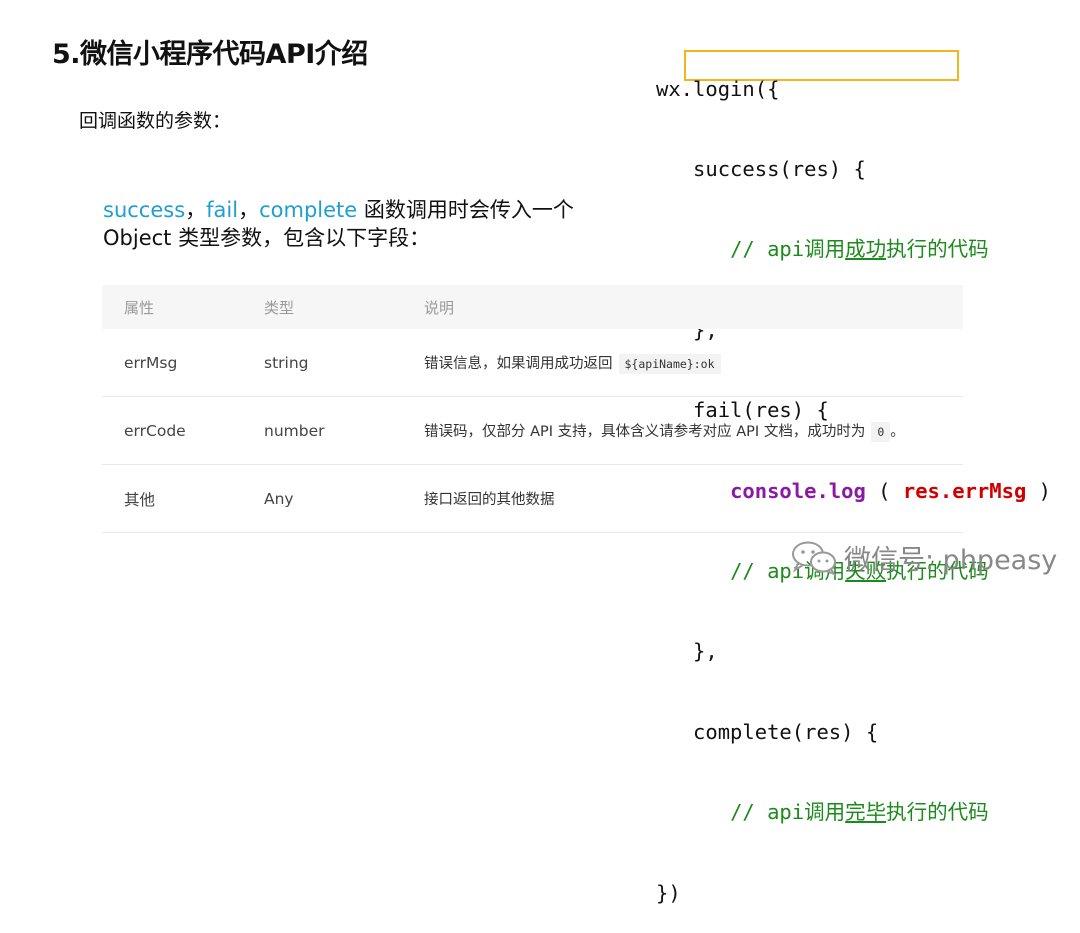 The height and width of the screenshot is (933, 1080). What do you see at coordinates (182, 363) in the screenshot?
I see `cell-name: errMsg` at bounding box center [182, 363].